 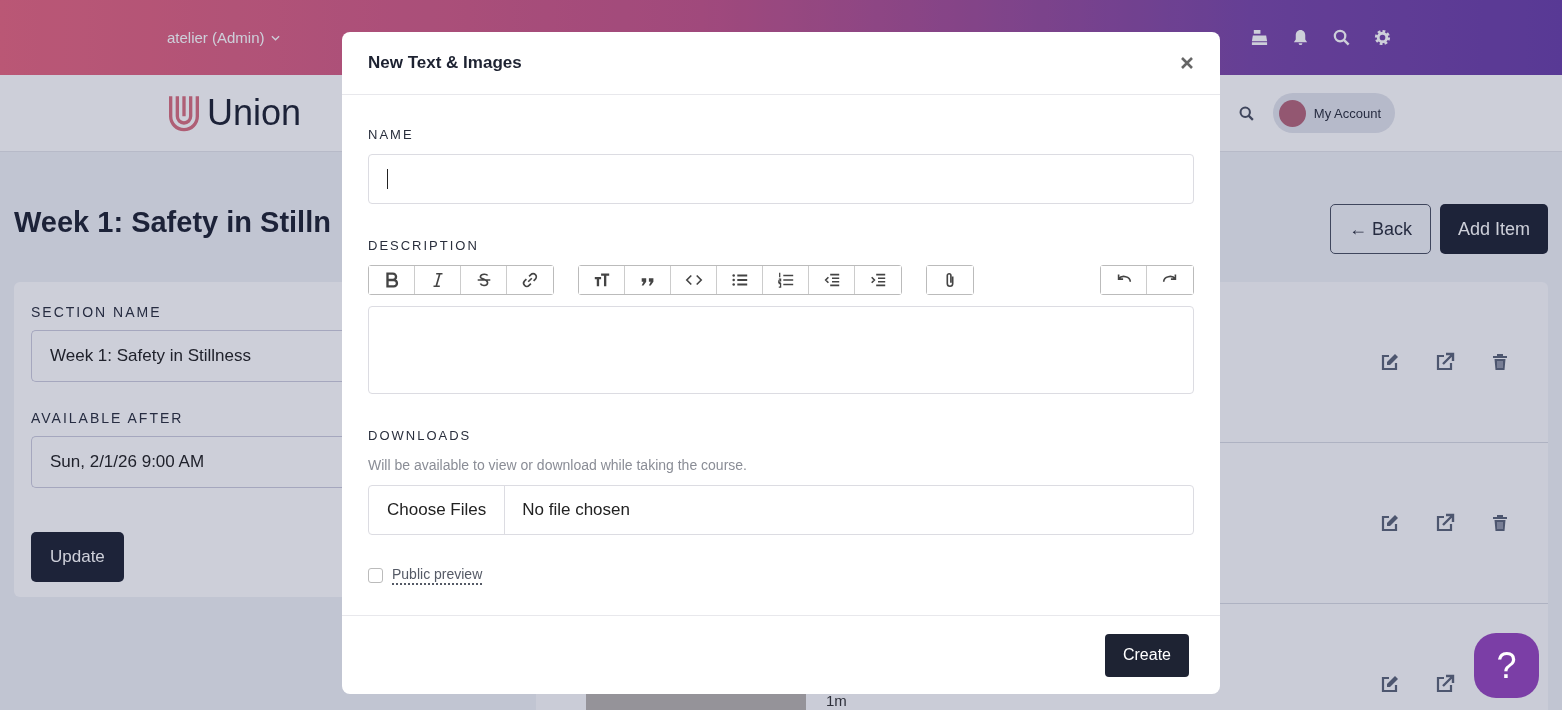 I want to click on page-title: Week 1: Safety in Stilln, so click(x=172, y=222).